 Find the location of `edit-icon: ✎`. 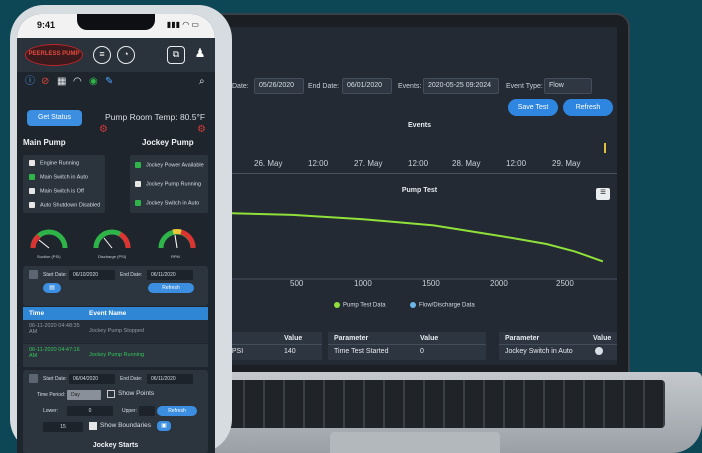

edit-icon: ✎ is located at coordinates (109, 82).